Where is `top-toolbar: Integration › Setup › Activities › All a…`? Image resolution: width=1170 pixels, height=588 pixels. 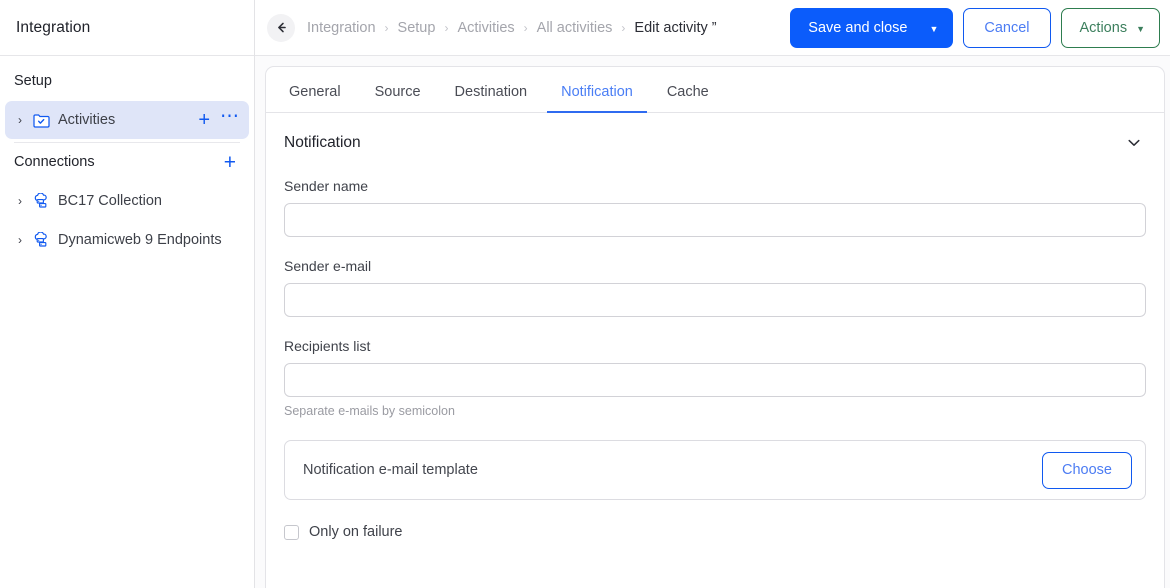
top-toolbar: Integration › Setup › Activities › All a… is located at coordinates (712, 28).